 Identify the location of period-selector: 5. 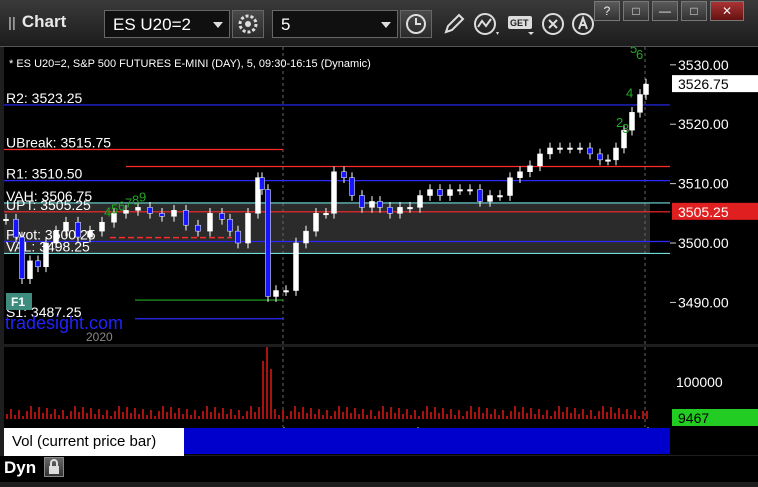
(335, 24).